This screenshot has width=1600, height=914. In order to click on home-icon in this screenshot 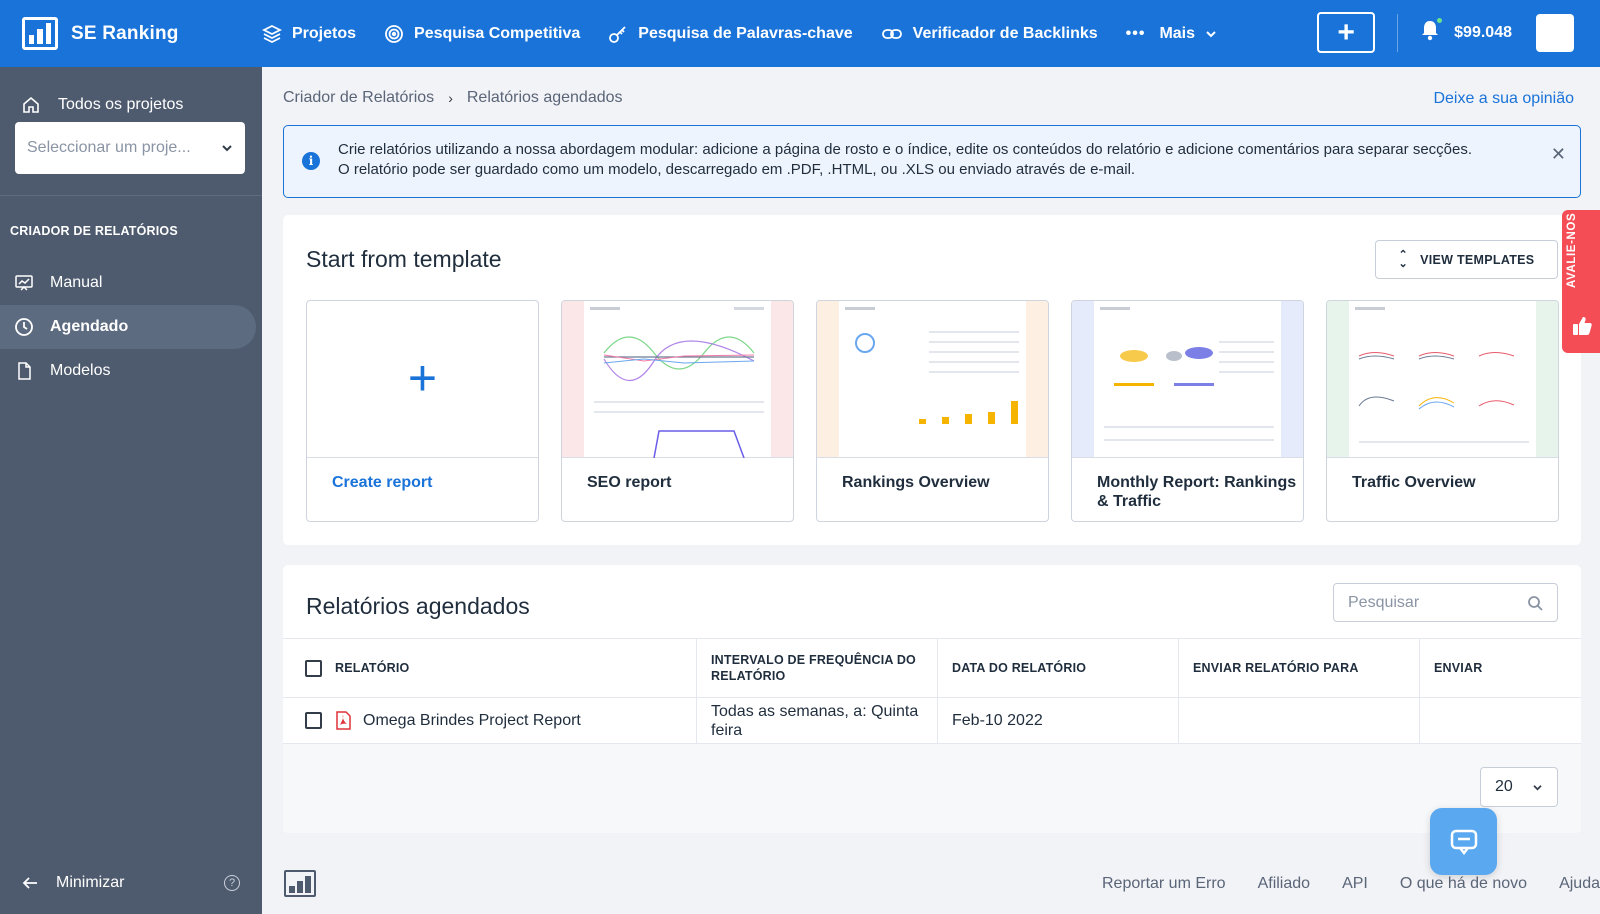, I will do `click(31, 104)`.